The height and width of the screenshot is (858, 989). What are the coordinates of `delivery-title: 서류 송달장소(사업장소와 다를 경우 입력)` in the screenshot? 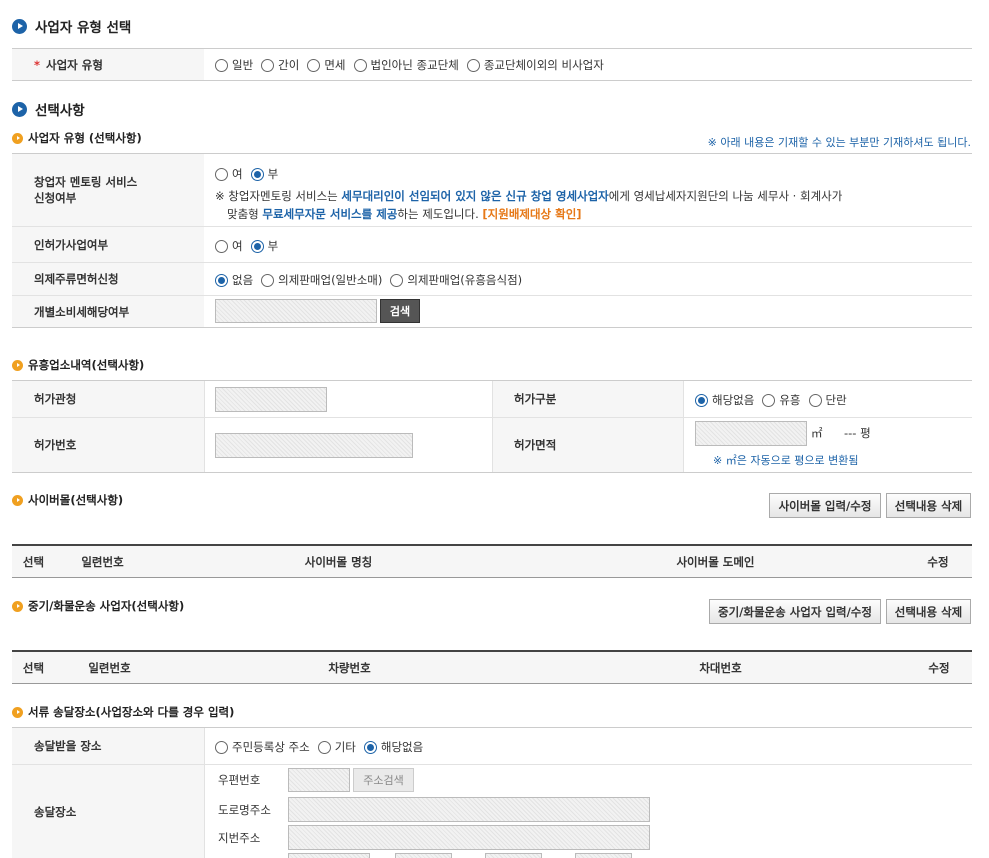 It's located at (123, 712).